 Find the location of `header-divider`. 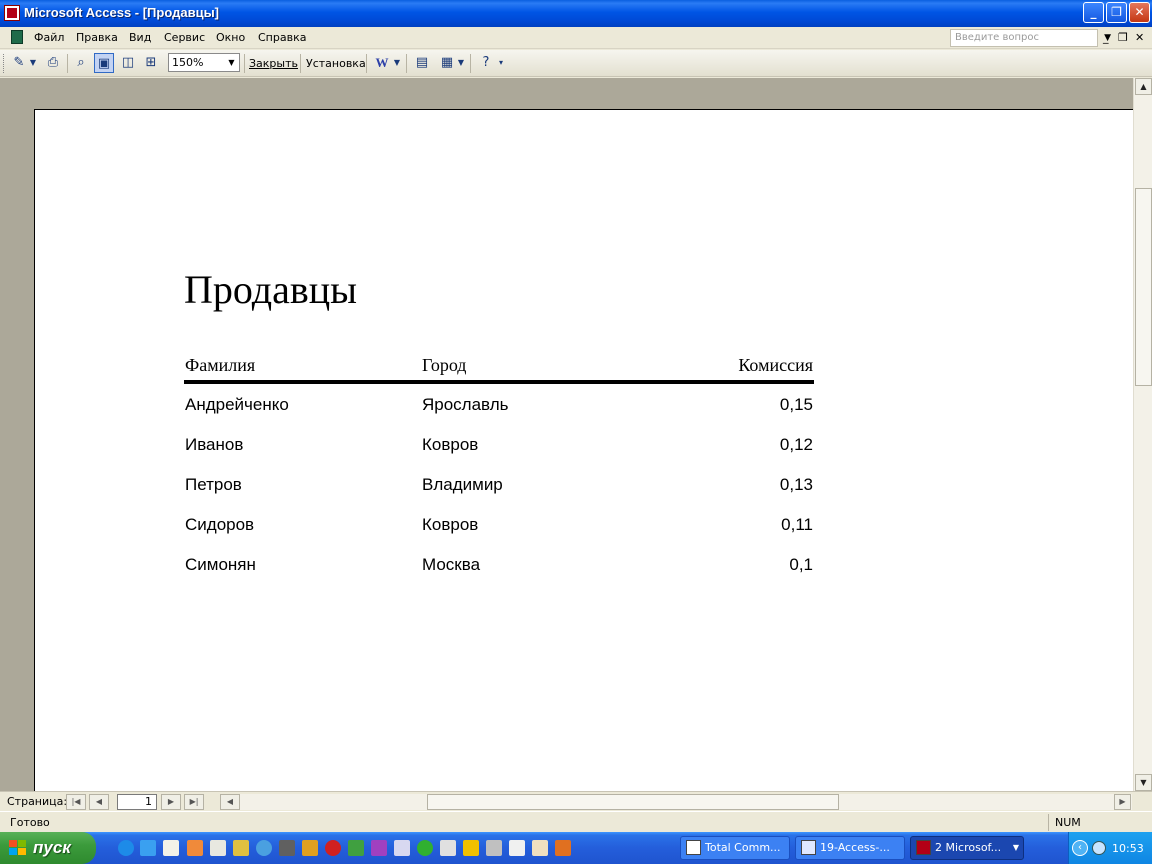

header-divider is located at coordinates (499, 382).